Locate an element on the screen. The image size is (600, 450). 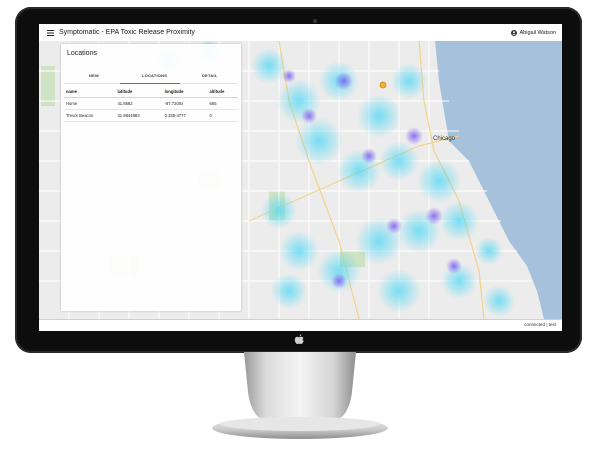
group-header-locations: LOCATIONS is located at coordinates (154, 75).